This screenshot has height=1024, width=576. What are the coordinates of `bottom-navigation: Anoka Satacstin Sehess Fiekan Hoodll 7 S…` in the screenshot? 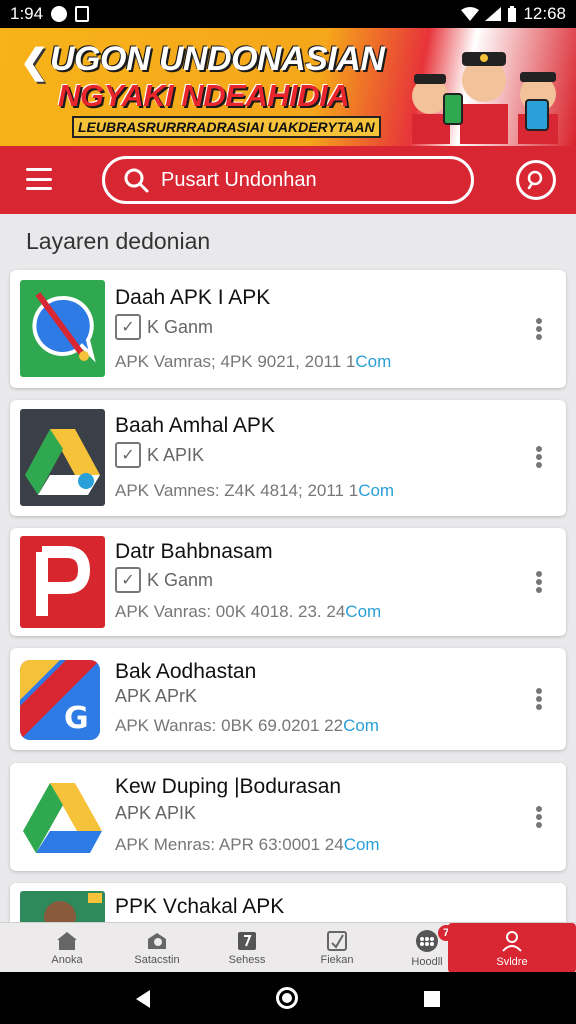 It's located at (288, 947).